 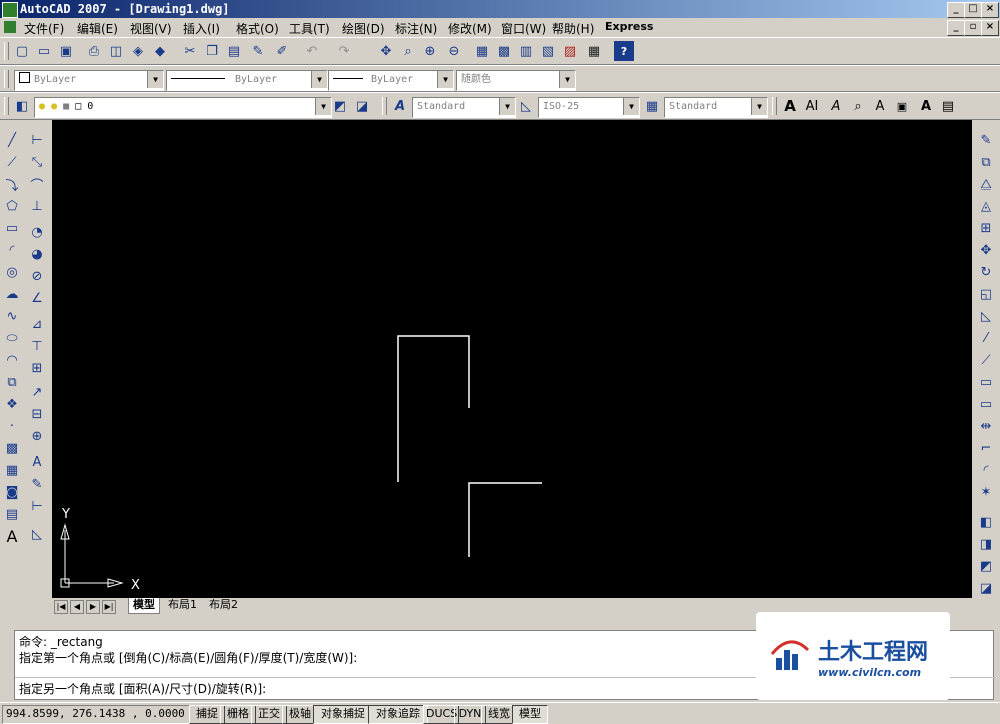 I want to click on bring-above-icon: ◩, so click(x=986, y=566).